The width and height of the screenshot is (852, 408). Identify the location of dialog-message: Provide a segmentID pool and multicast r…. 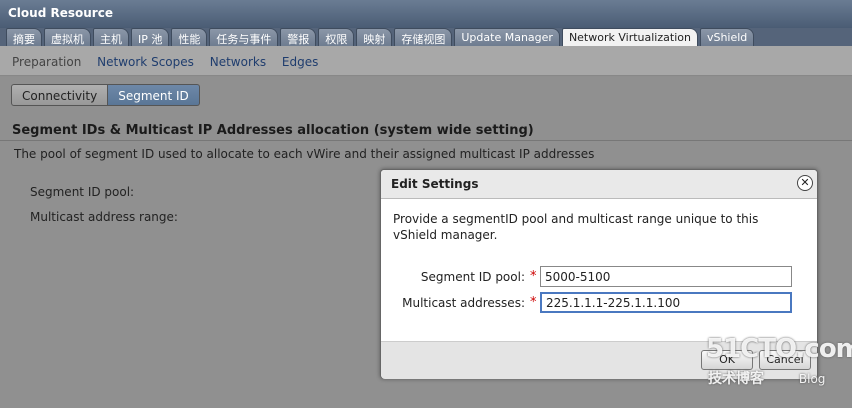
(576, 227).